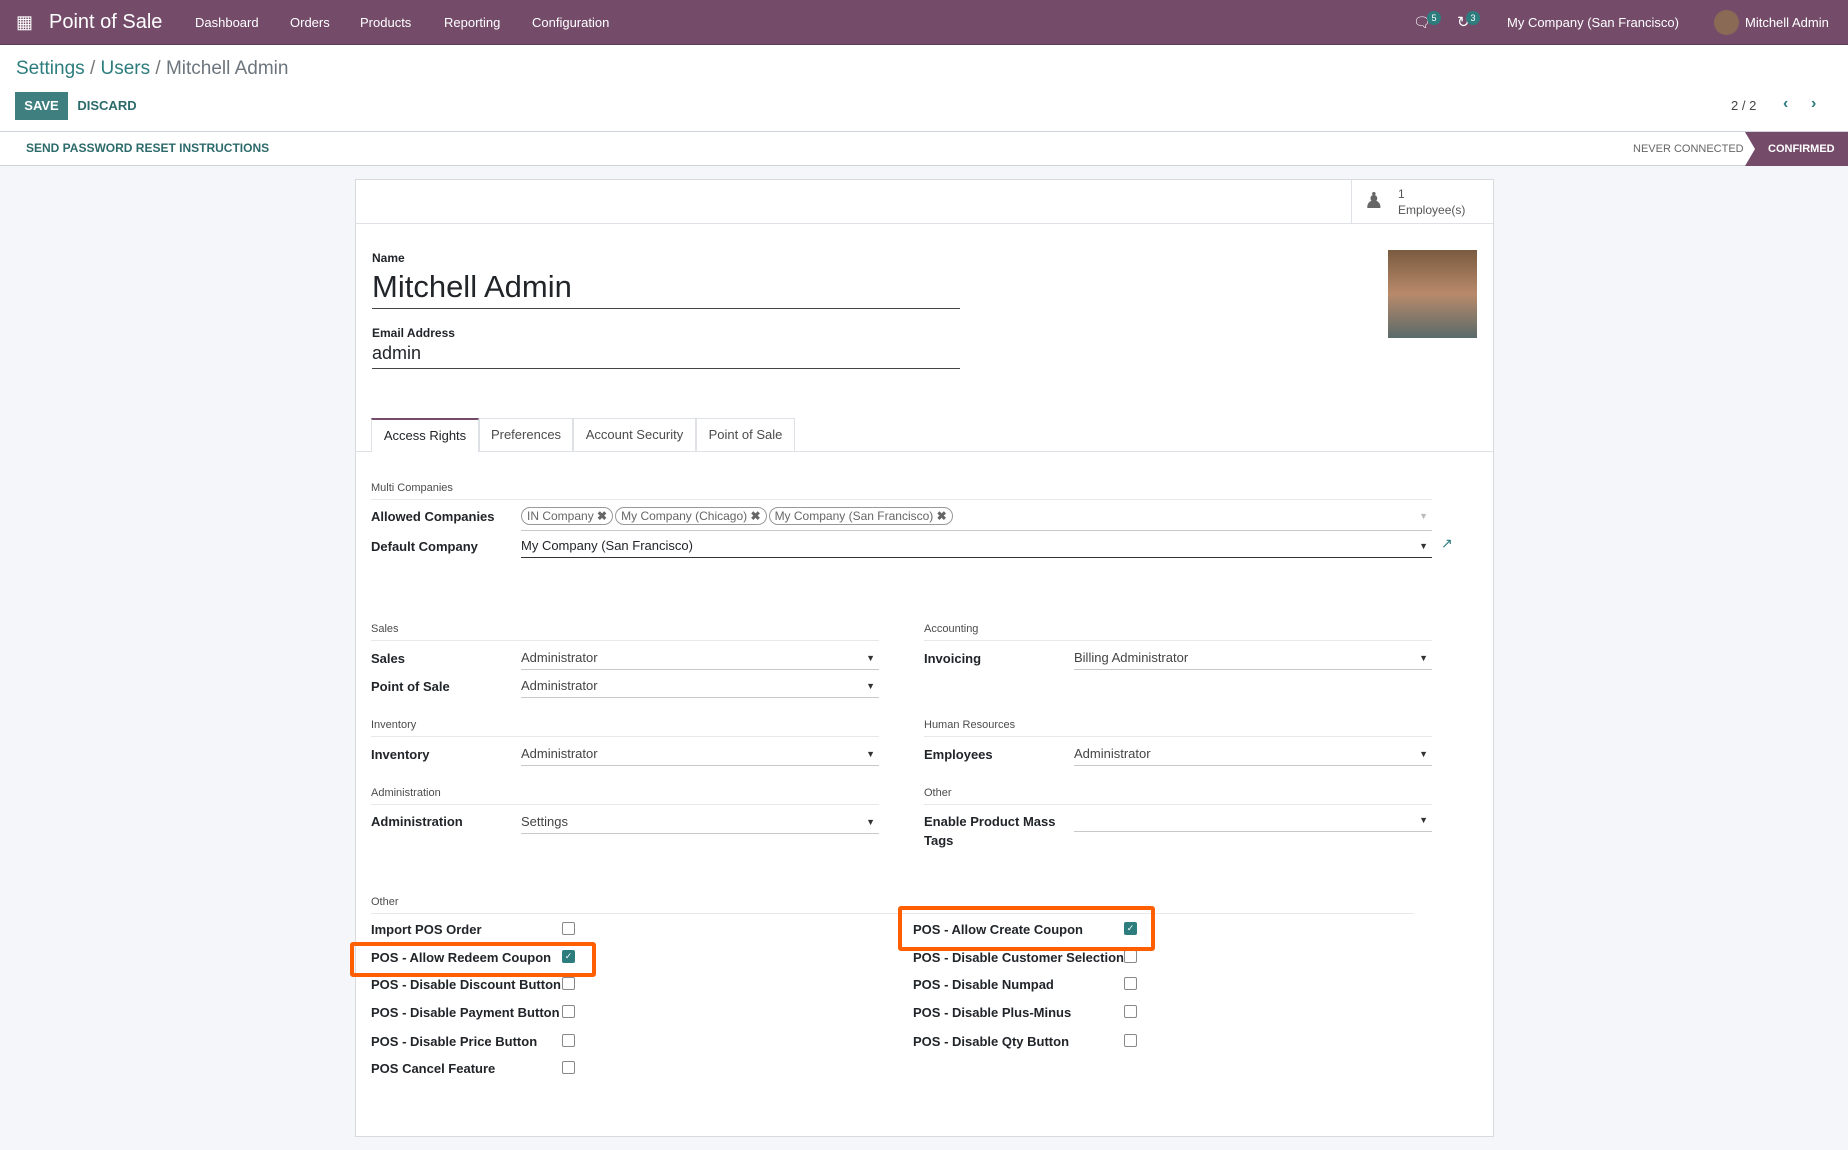 The height and width of the screenshot is (1150, 1848). Describe the element at coordinates (625, 728) in the screenshot. I see `inventory-header: Inventory` at that location.